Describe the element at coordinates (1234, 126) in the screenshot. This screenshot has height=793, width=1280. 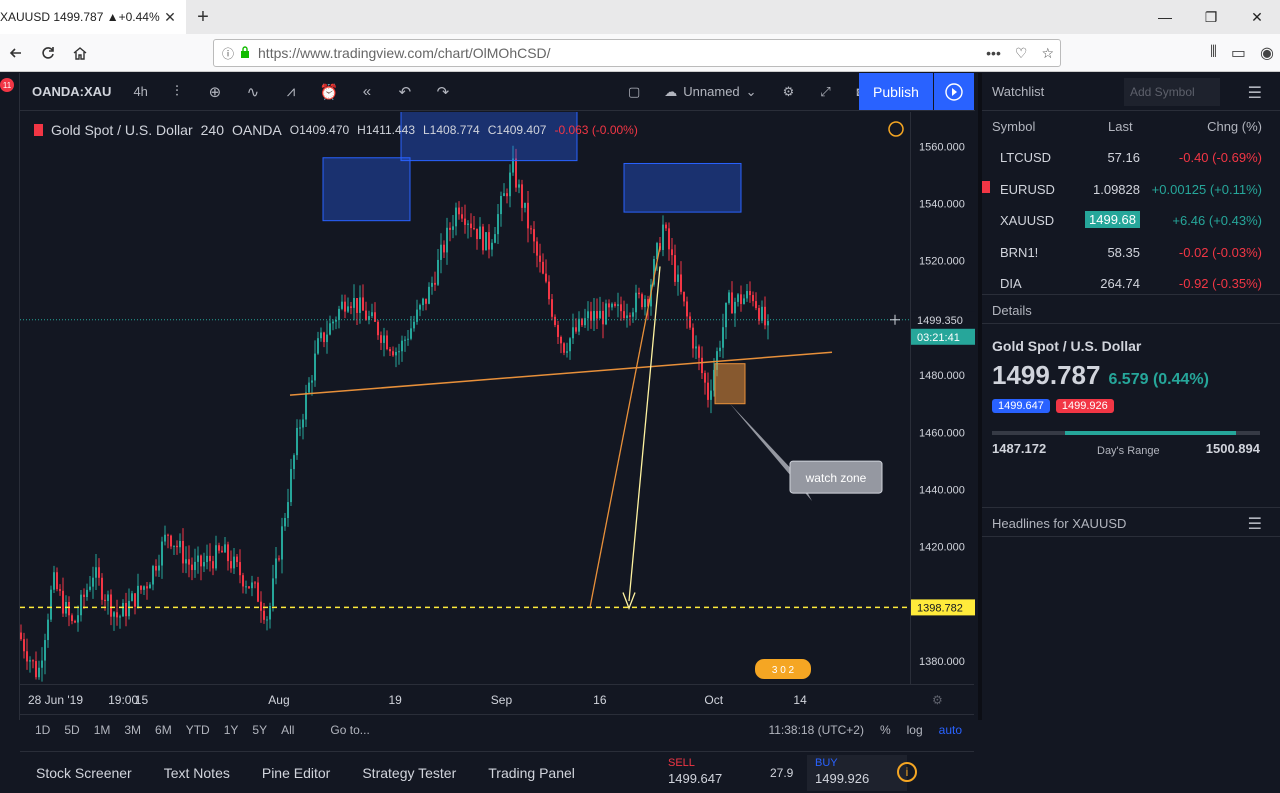
I see `col-chng: Chng (%)` at that location.